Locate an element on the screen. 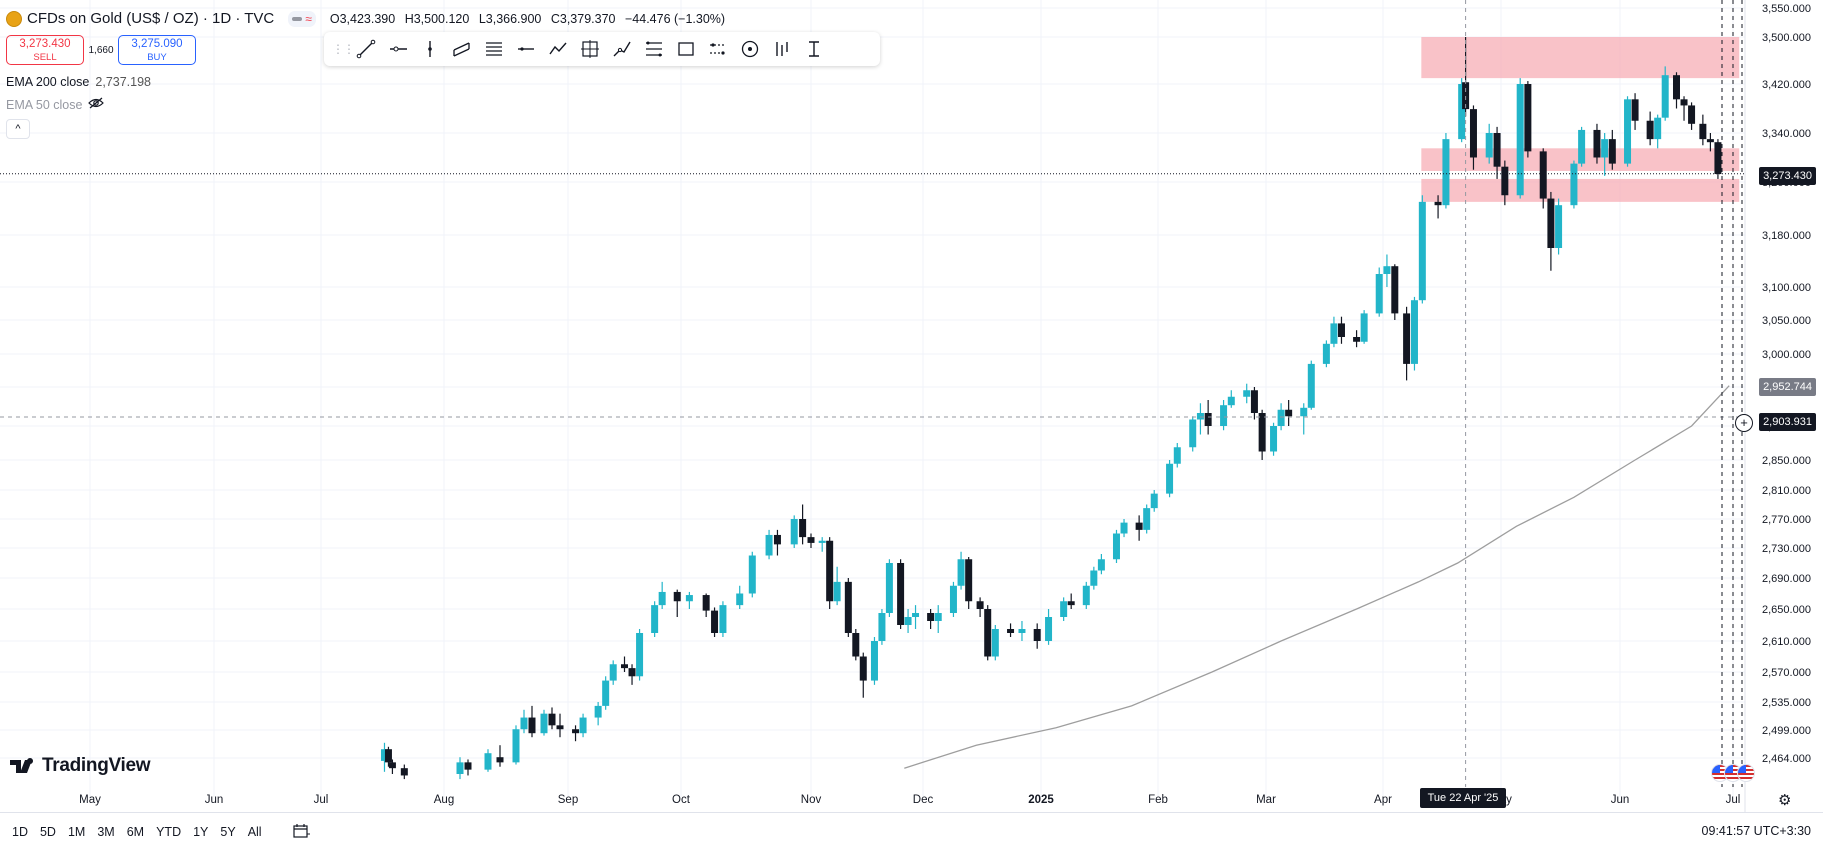 This screenshot has width=1823, height=851. symbol-title: CFDs on Gold (US$ / OZ) · 1D · TVC is located at coordinates (150, 18).